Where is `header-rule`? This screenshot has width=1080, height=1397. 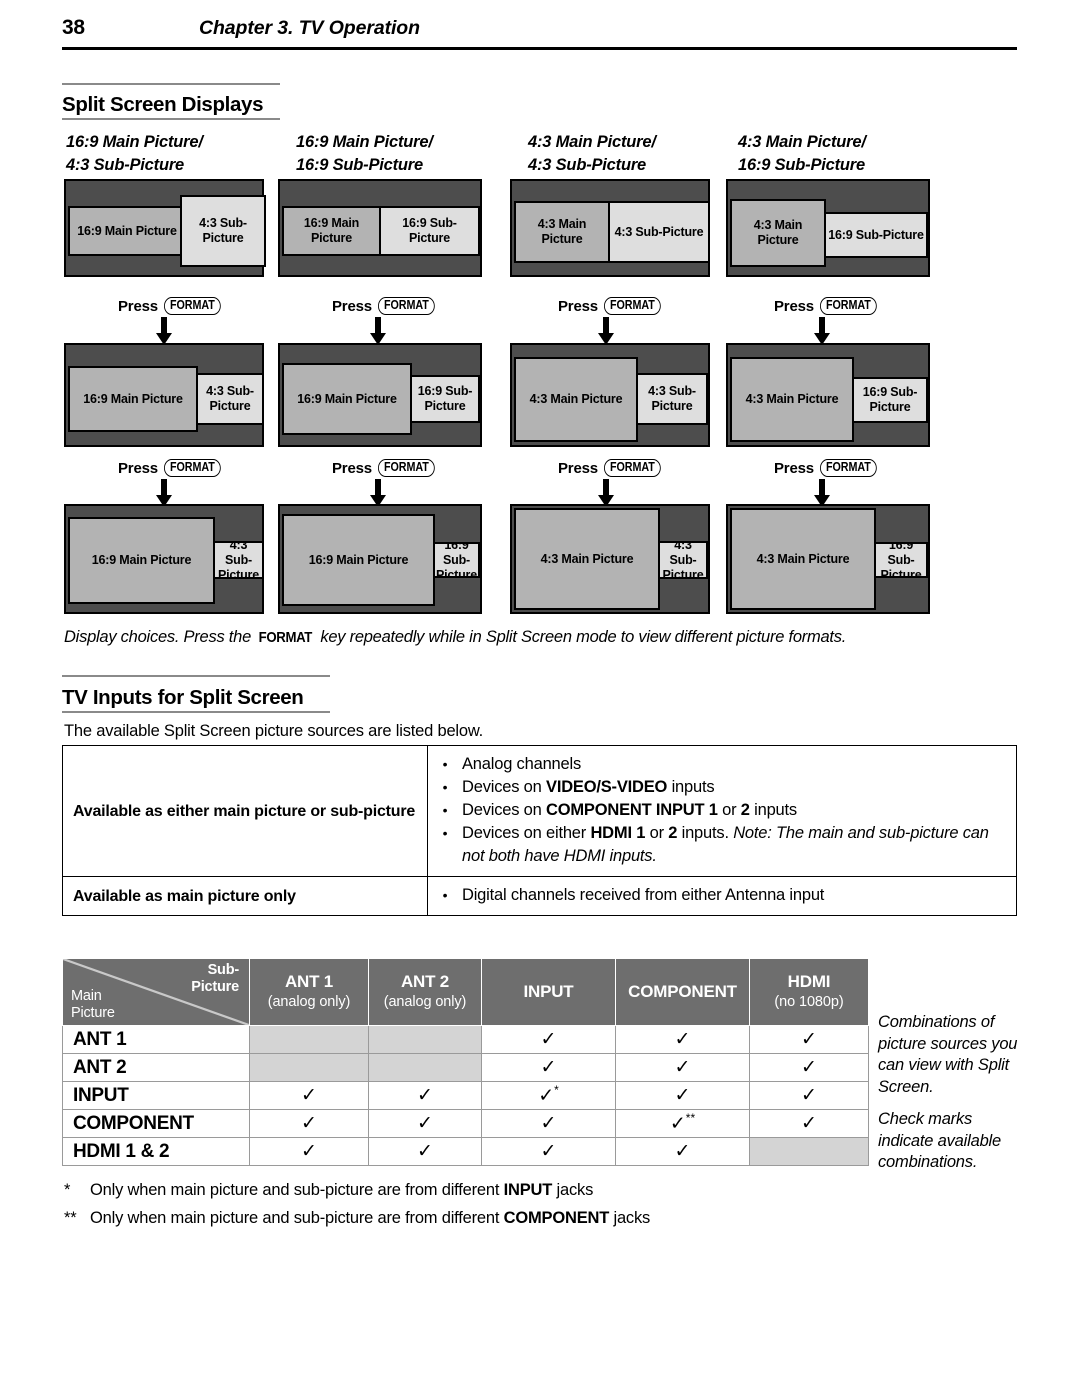 header-rule is located at coordinates (539, 48).